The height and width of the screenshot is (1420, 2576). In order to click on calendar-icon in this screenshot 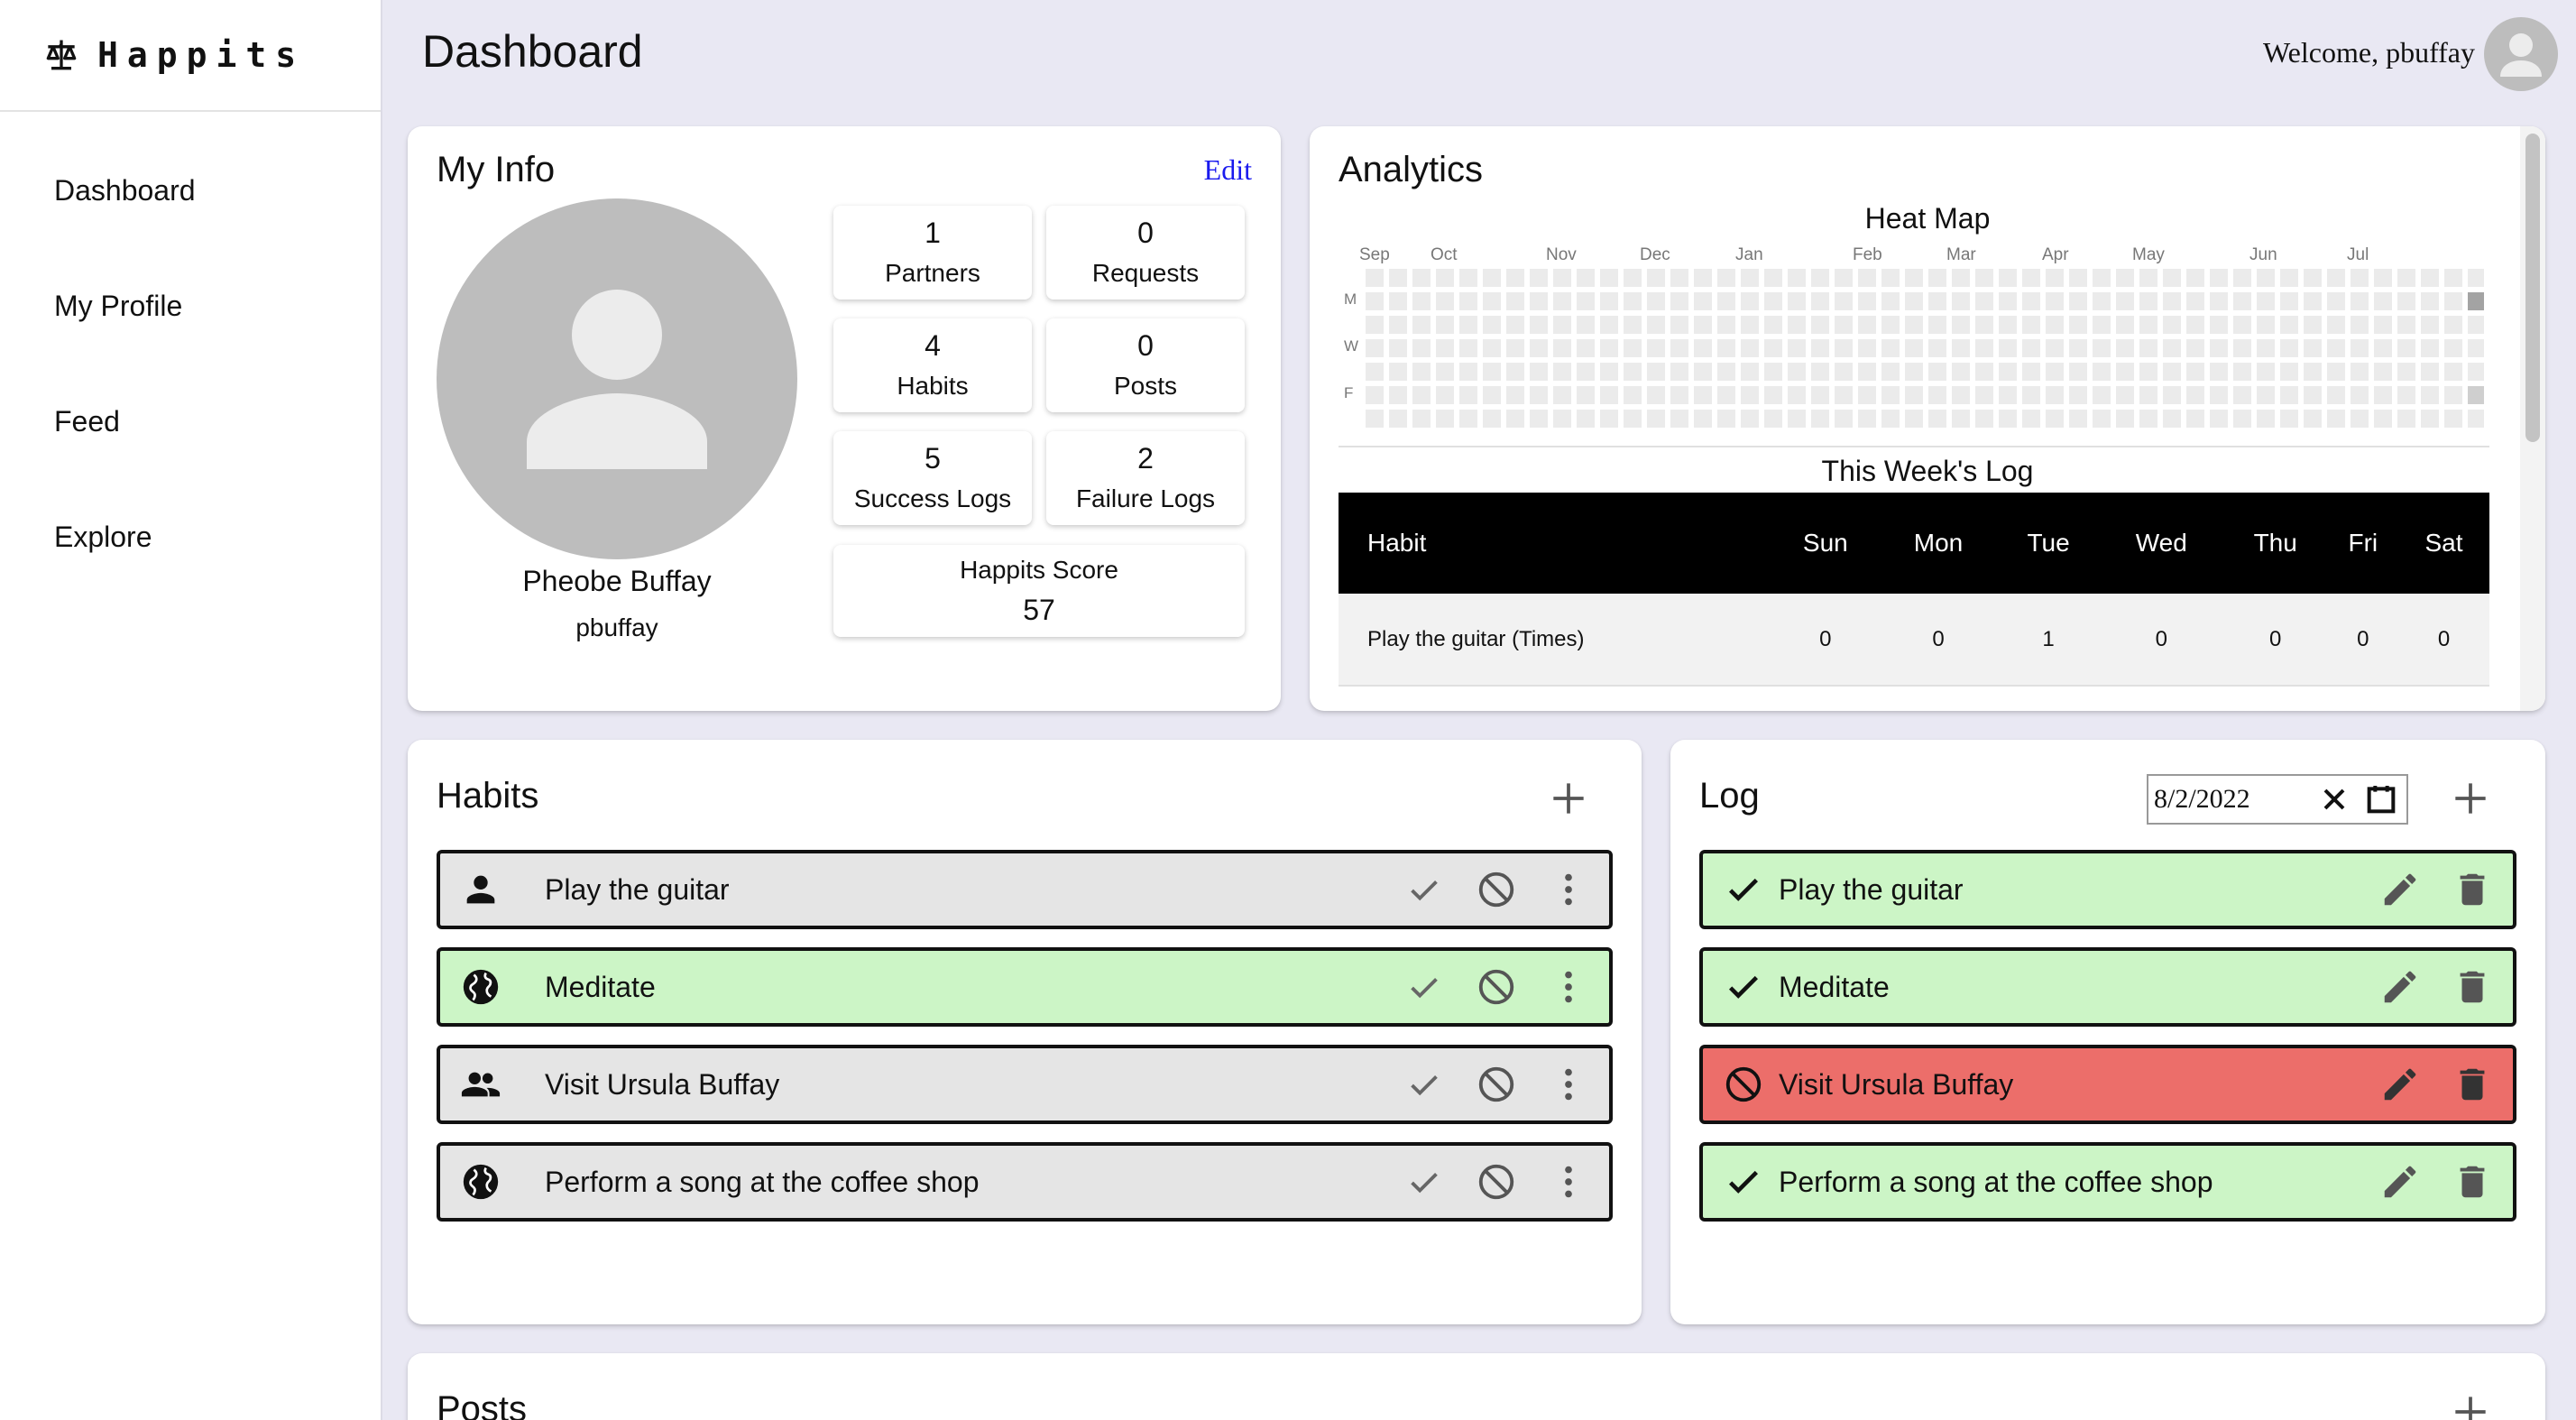, I will do `click(2381, 799)`.